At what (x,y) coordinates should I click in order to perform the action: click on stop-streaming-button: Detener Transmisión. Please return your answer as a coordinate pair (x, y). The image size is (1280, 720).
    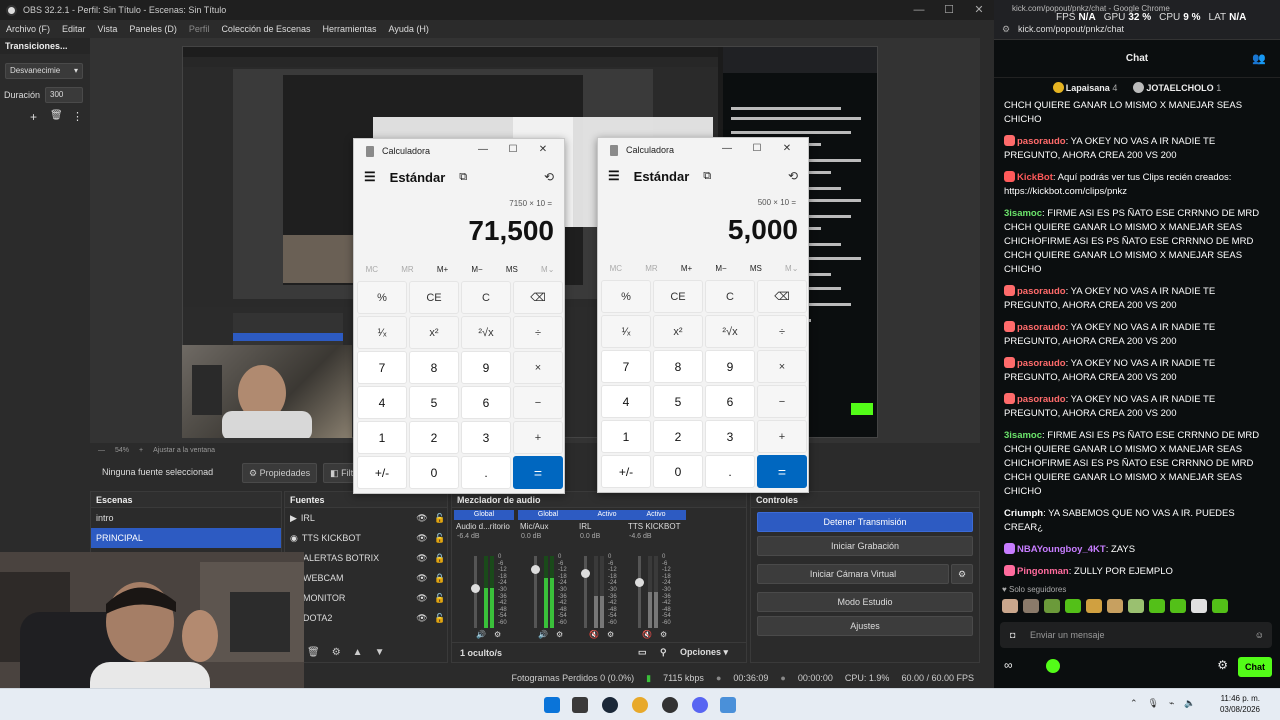
    Looking at the image, I should click on (865, 522).